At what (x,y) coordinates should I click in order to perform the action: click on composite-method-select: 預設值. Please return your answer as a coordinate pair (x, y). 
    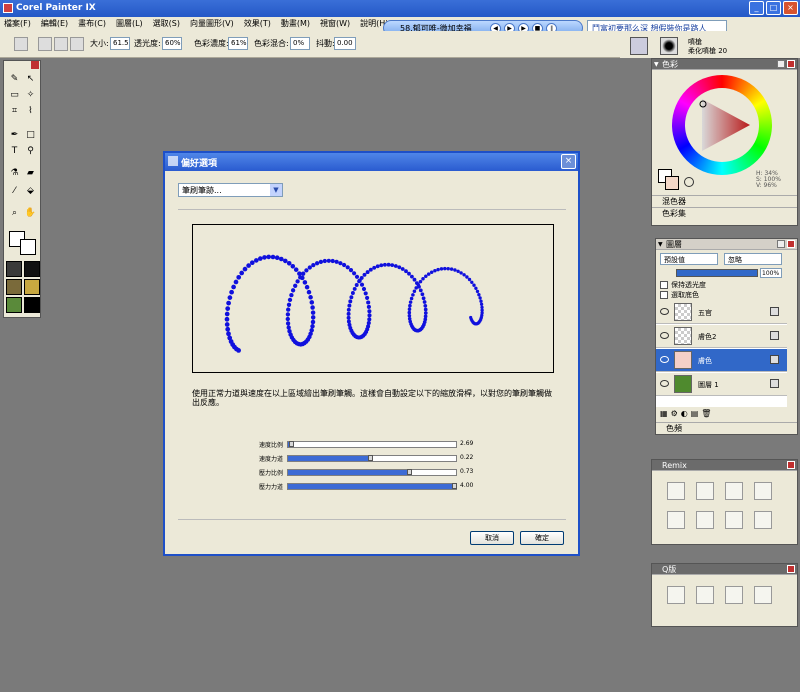
    Looking at the image, I should click on (689, 259).